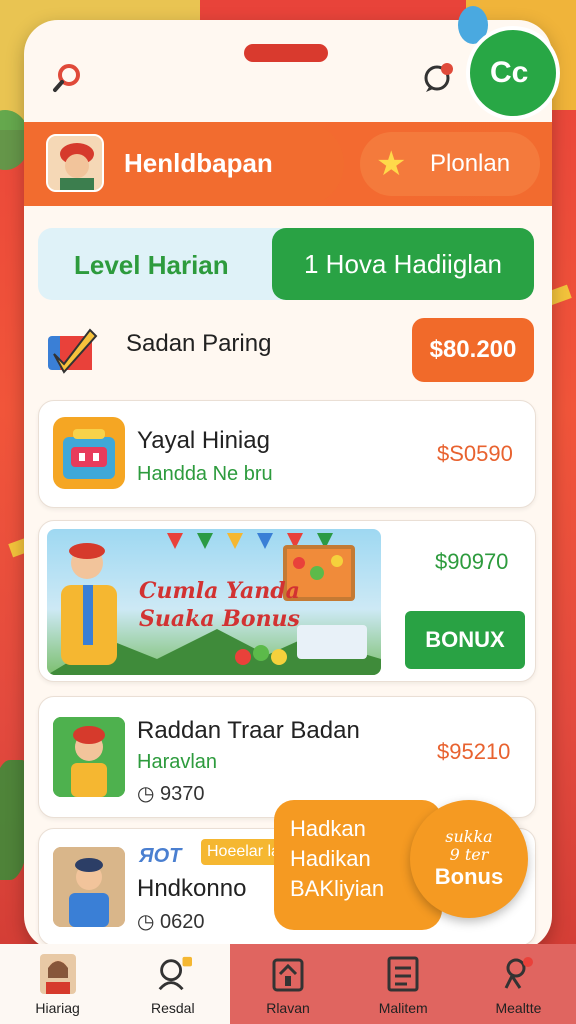 This screenshot has width=576, height=1024. Describe the element at coordinates (509, 72) in the screenshot. I see `app-badge-label: Cc` at that location.